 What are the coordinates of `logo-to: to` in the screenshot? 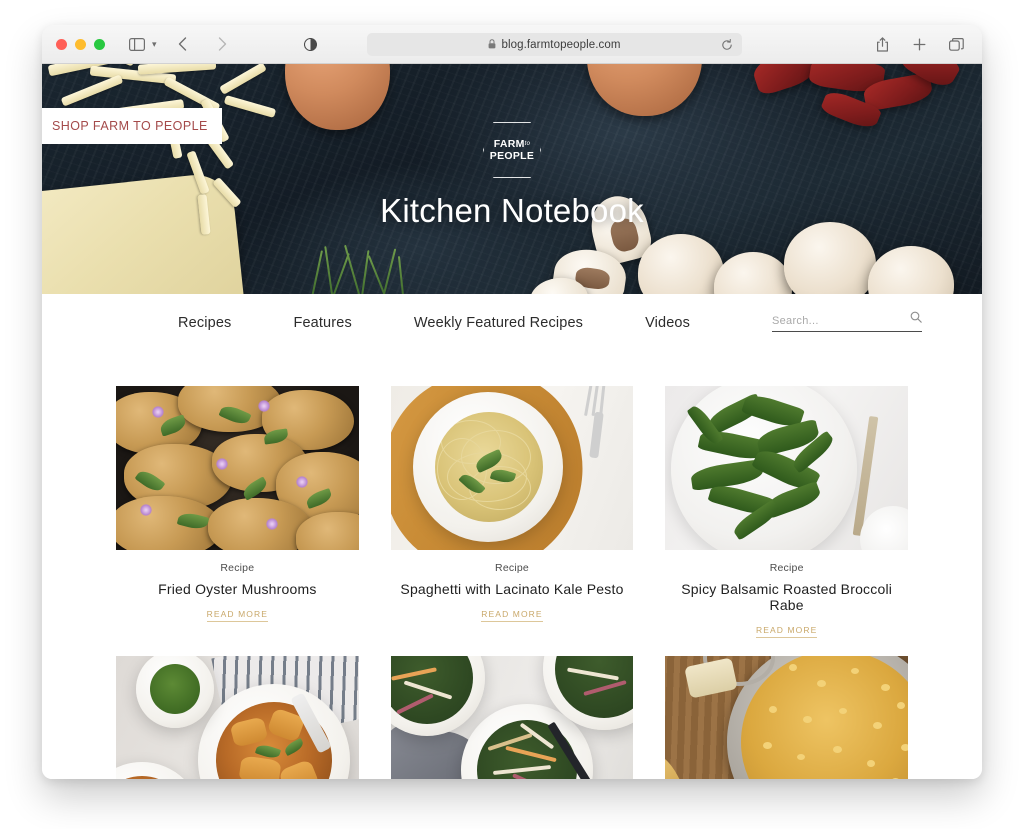 It's located at (527, 144).